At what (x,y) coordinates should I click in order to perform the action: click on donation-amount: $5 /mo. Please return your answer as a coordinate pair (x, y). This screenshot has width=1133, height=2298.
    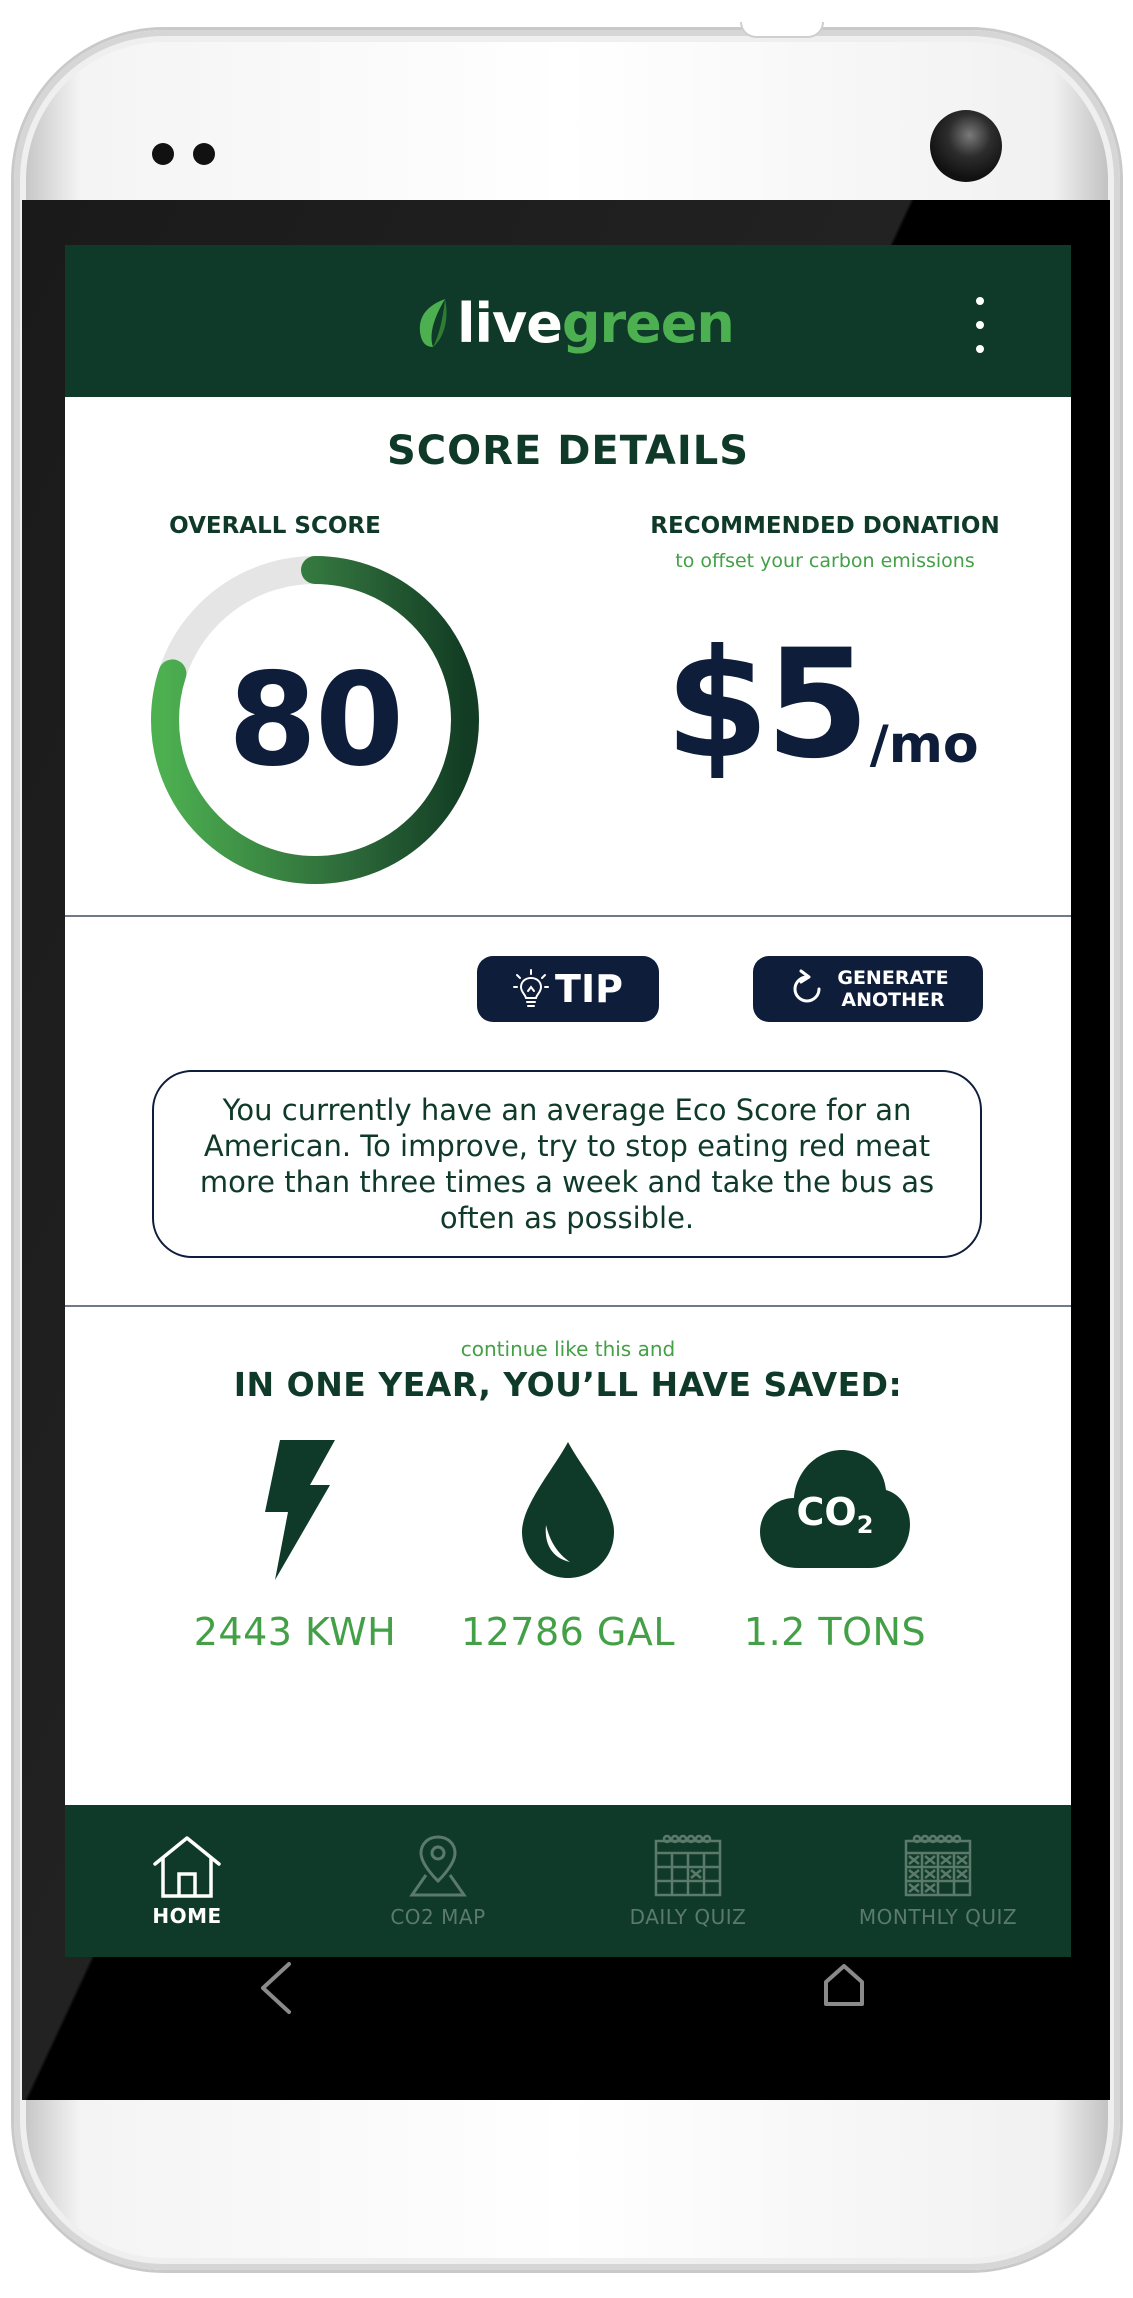
    Looking at the image, I should click on (855, 700).